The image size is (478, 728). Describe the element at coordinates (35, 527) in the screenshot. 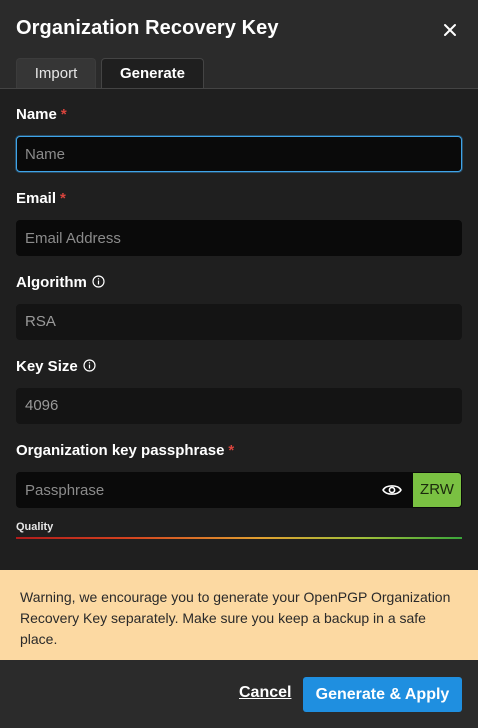

I see `quality-label: Quality` at that location.